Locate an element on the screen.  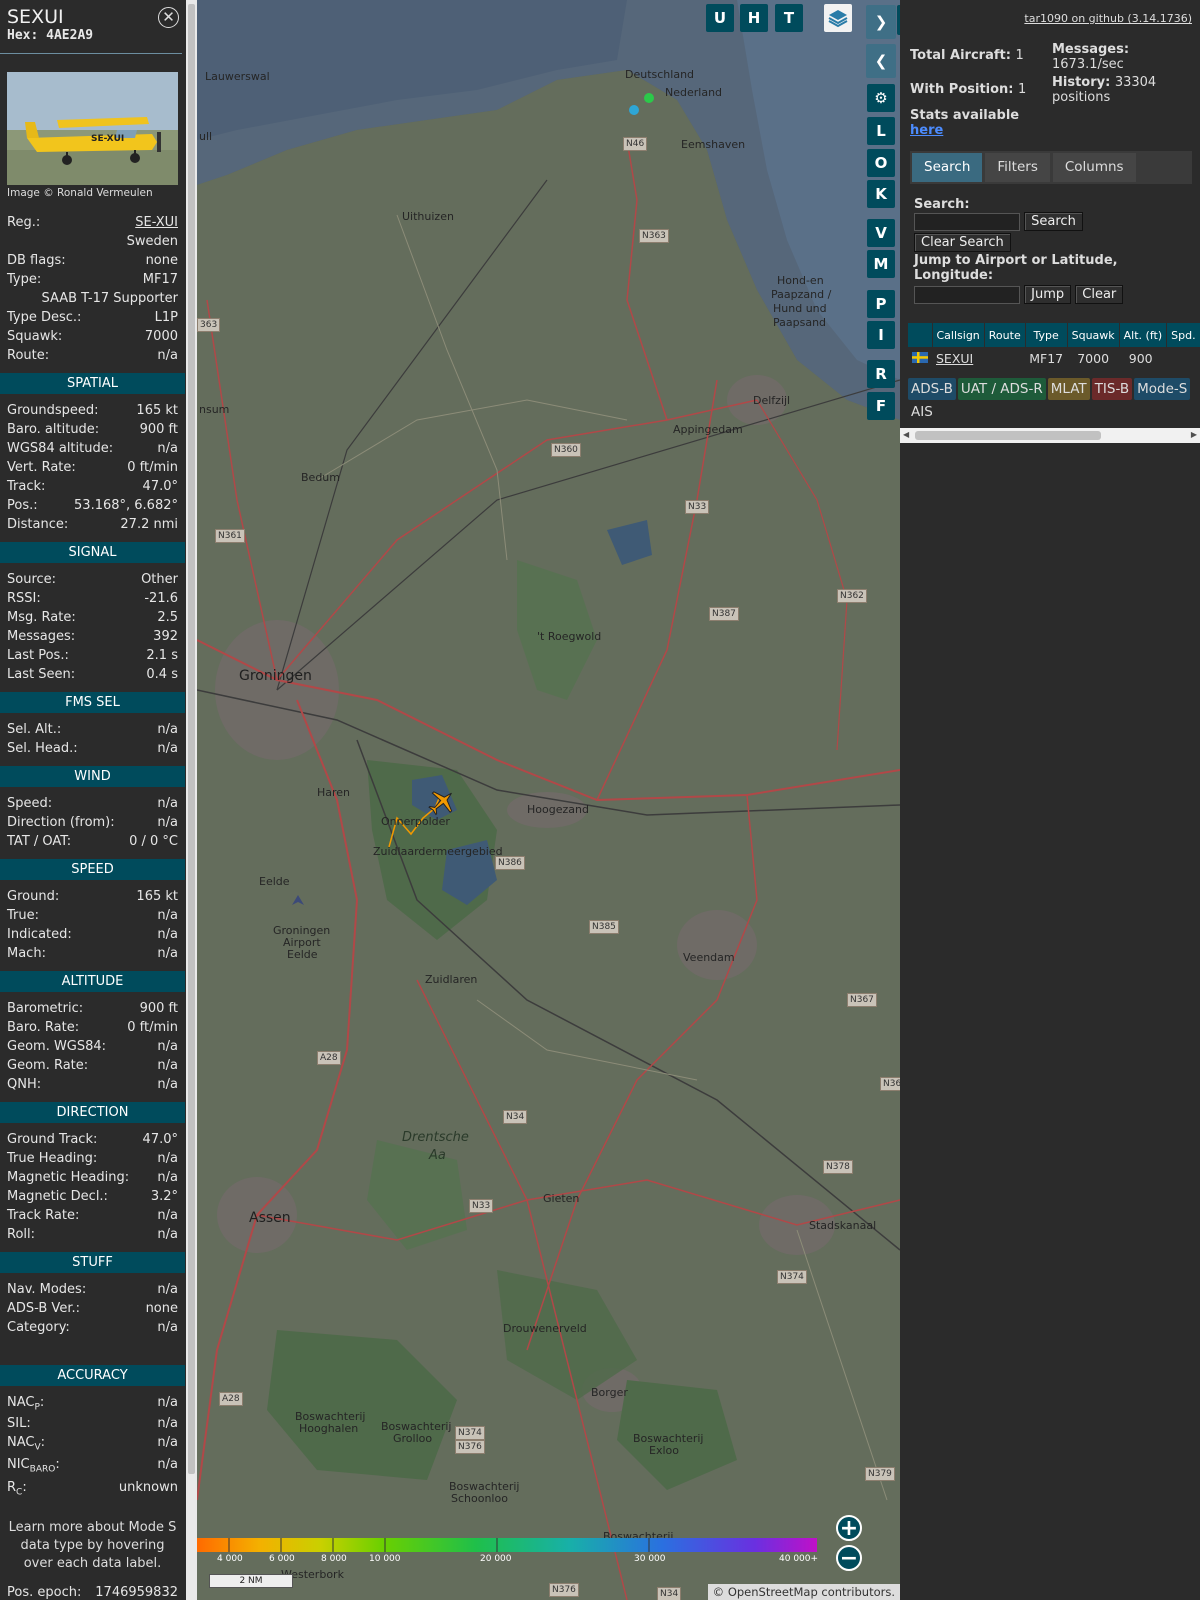
row-label: Track: is located at coordinates (26, 486).